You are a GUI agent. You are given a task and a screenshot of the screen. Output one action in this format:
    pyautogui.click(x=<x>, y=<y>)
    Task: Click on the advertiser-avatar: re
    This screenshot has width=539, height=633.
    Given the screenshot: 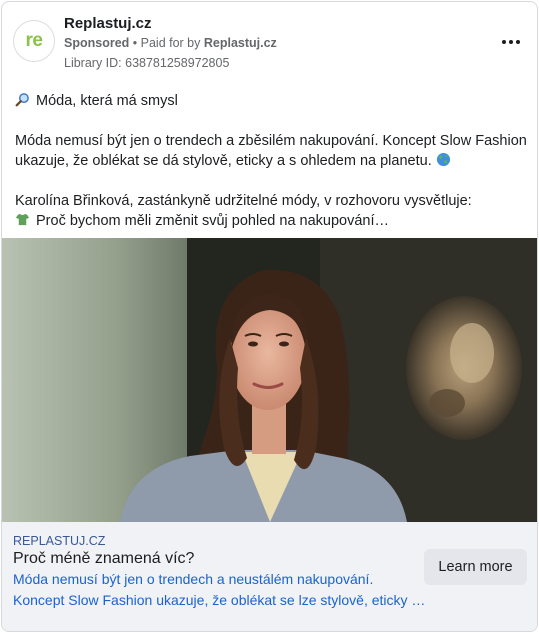 What is the action you would take?
    pyautogui.click(x=34, y=41)
    